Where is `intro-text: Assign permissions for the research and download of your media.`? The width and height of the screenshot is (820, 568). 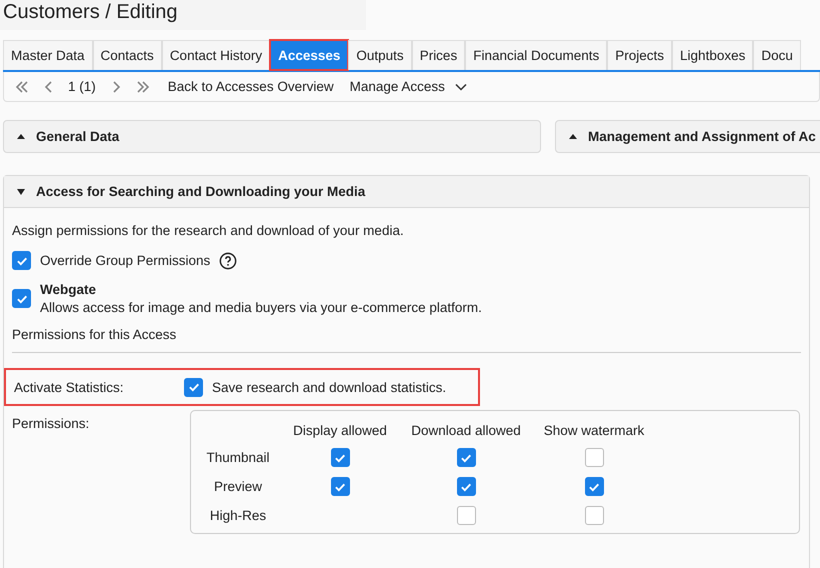 intro-text: Assign permissions for the research and download of your media. is located at coordinates (208, 230).